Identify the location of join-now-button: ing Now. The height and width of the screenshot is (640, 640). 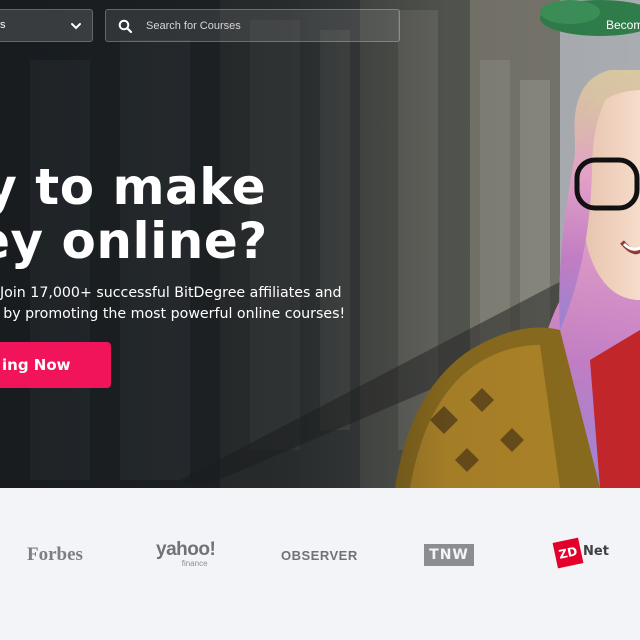
(55, 365).